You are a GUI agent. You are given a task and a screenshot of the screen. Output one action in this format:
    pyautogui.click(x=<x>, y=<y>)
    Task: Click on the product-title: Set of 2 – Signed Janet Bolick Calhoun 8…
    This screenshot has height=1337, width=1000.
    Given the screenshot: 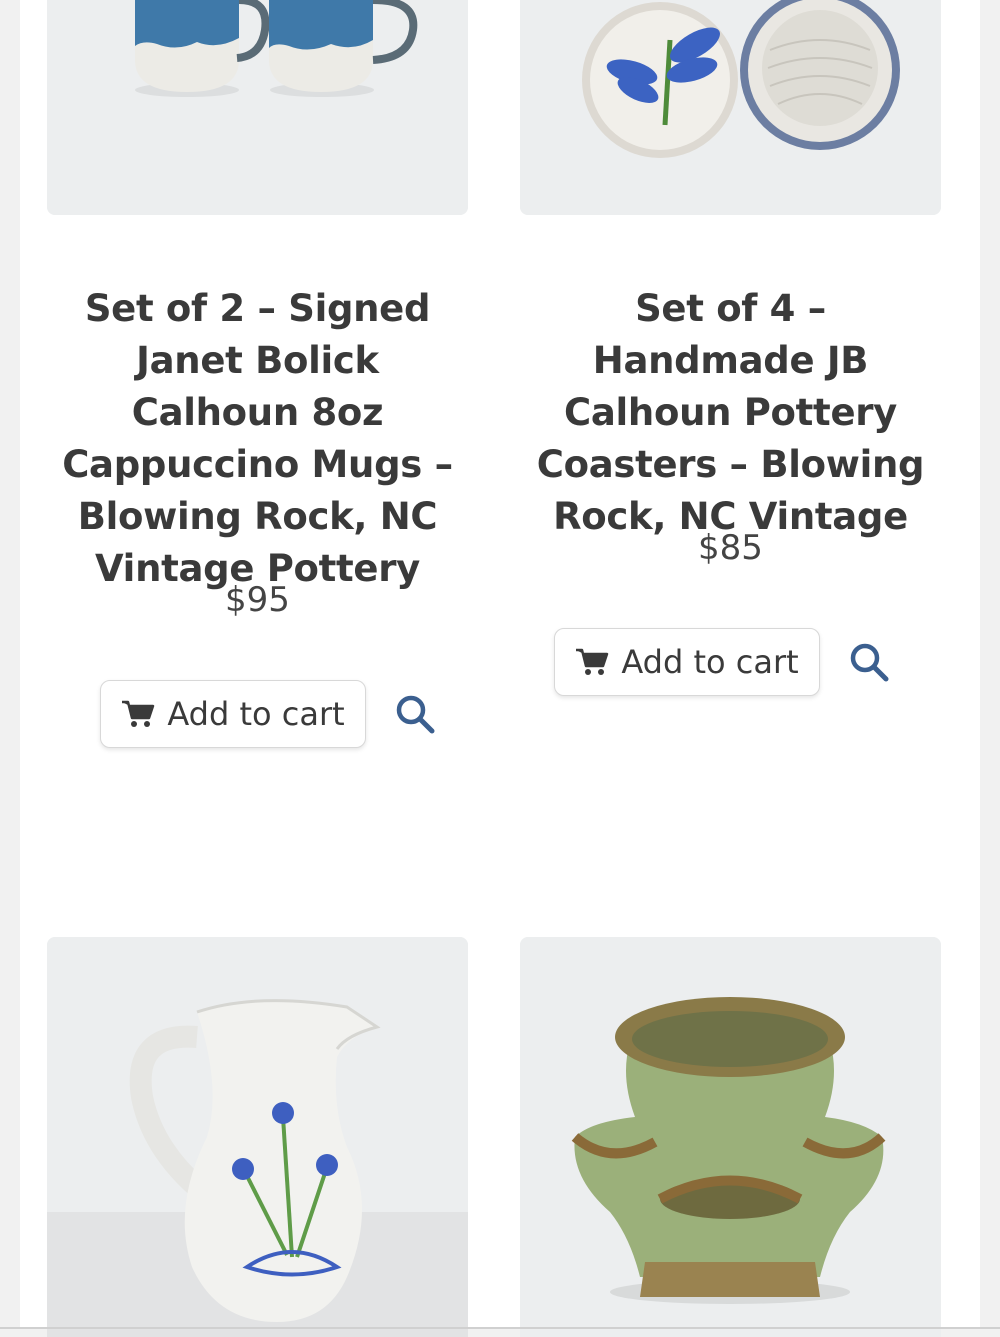 What is the action you would take?
    pyautogui.click(x=257, y=439)
    